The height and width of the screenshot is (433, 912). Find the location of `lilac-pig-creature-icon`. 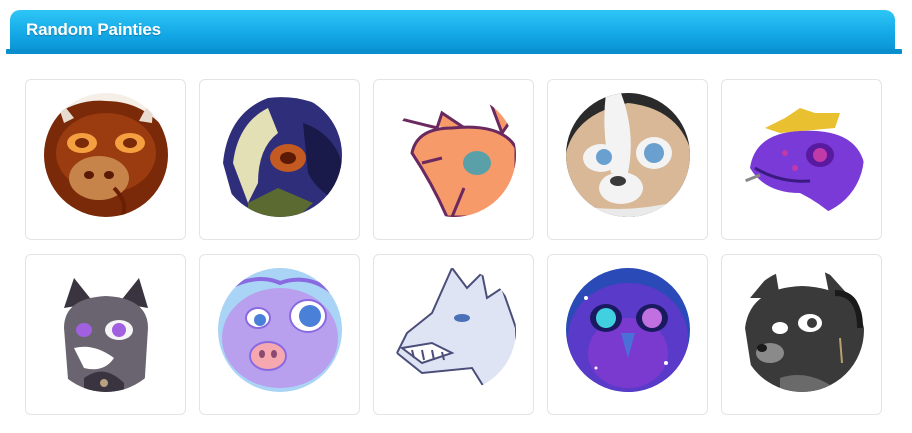

lilac-pig-creature-icon is located at coordinates (280, 330).